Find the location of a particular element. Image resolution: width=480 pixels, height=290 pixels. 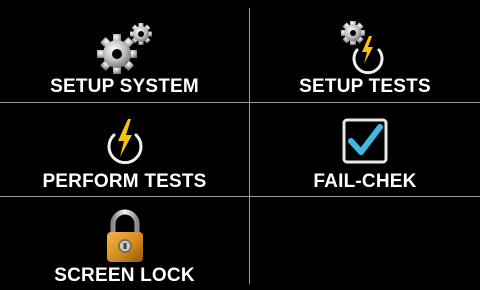

setup-tests-label: SETUP TESTS is located at coordinates (365, 86).